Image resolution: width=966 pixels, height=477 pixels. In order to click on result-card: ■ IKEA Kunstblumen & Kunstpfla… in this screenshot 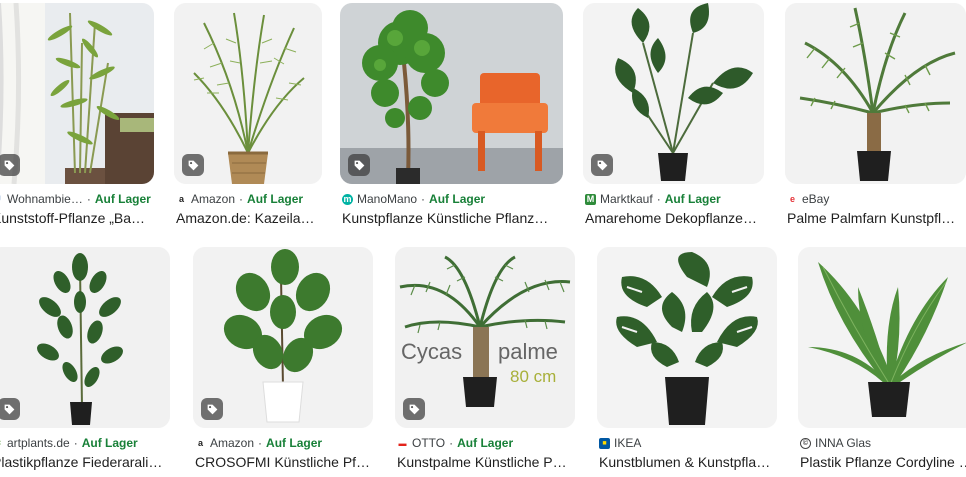, I will do `click(687, 362)`.